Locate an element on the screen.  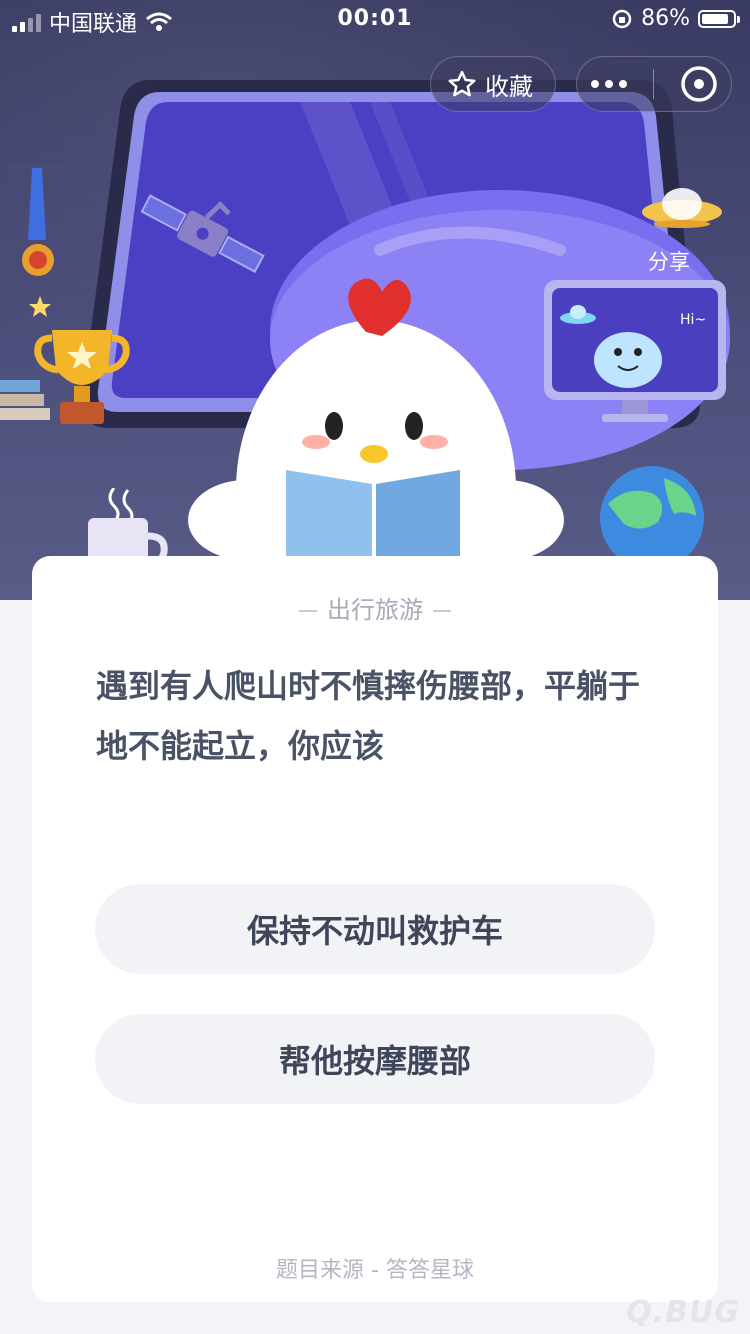
answer-option-2: 帮他按摩腰部 is located at coordinates (375, 1059).